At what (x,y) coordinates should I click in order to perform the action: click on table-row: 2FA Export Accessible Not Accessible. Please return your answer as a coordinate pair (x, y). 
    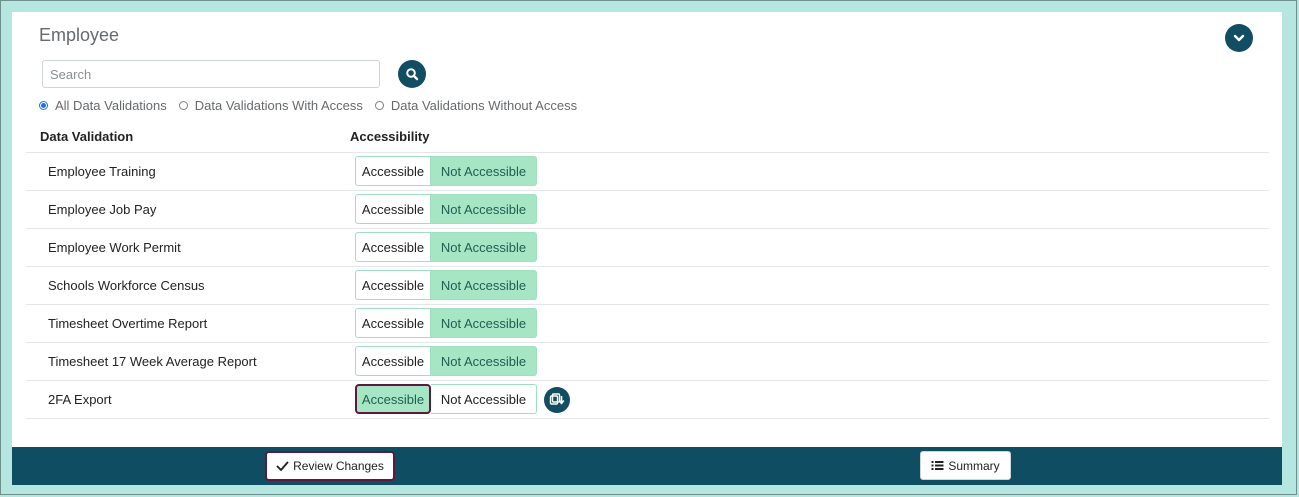
    Looking at the image, I should click on (647, 400).